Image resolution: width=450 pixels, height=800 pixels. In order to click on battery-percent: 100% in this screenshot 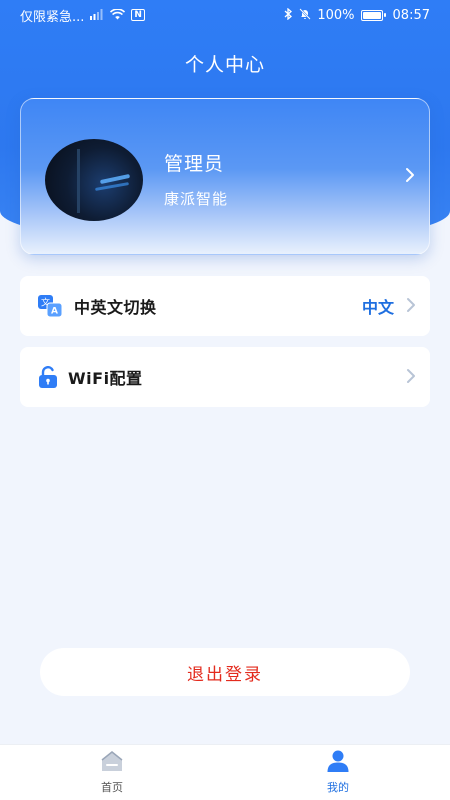, I will do `click(336, 15)`.